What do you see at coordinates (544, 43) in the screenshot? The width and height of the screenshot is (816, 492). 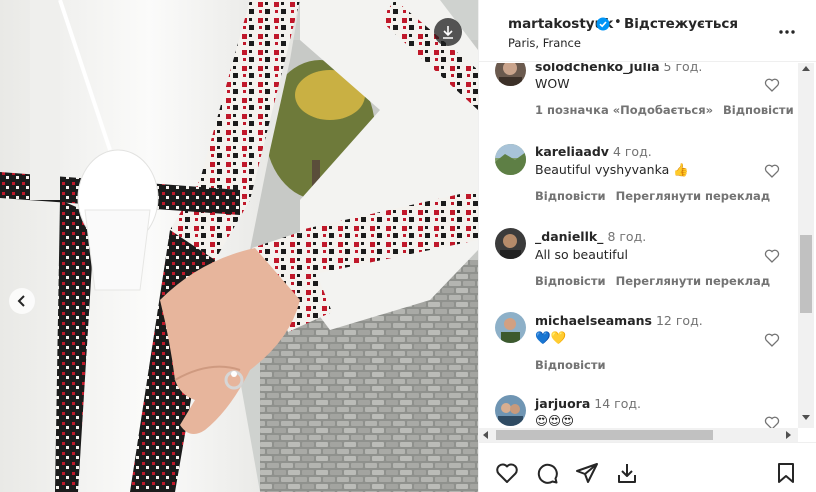 I see `post-location: Paris, France` at bounding box center [544, 43].